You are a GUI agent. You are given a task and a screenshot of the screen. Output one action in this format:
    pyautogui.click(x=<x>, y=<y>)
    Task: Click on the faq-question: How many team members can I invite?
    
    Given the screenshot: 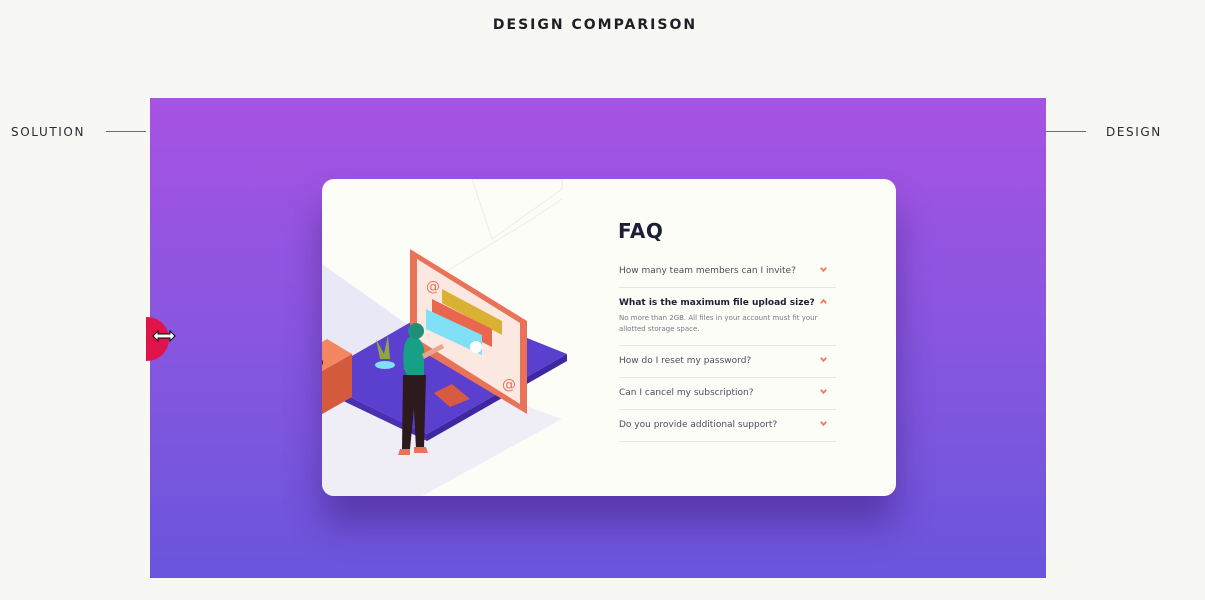 What is the action you would take?
    pyautogui.click(x=727, y=271)
    